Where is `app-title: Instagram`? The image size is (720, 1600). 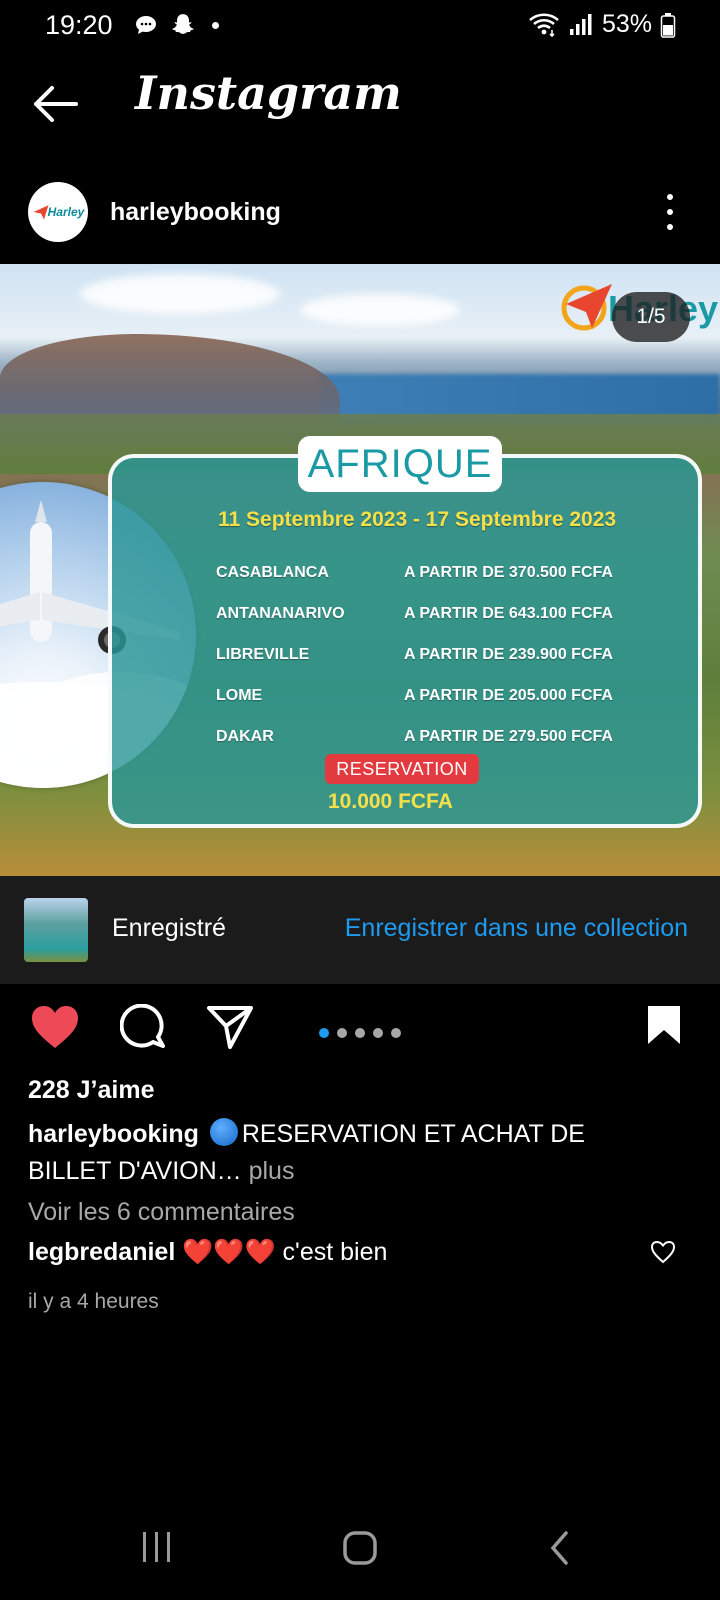 app-title: Instagram is located at coordinates (268, 93).